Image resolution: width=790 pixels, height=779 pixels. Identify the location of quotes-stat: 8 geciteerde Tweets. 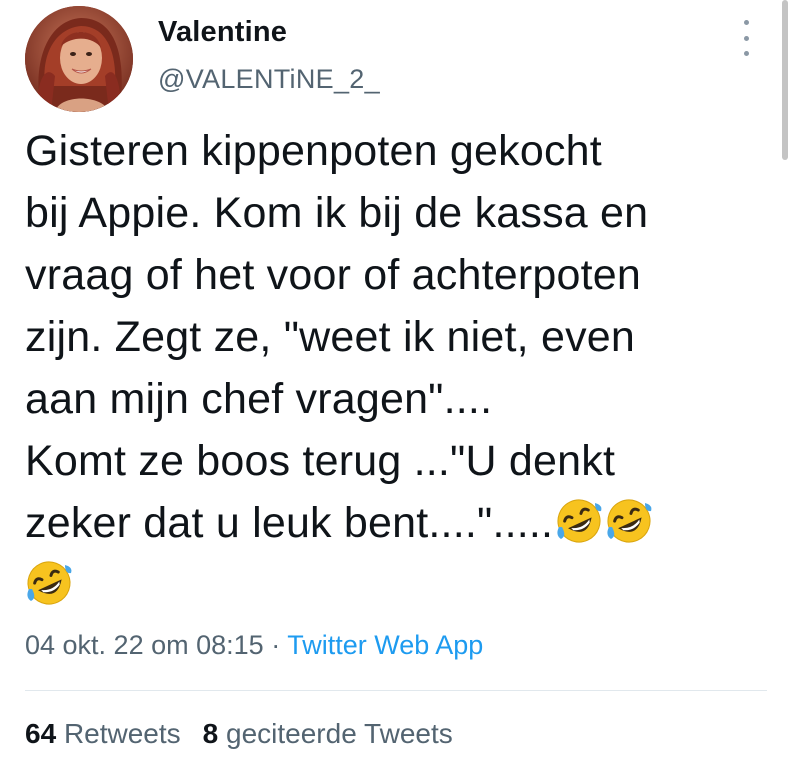
(328, 733).